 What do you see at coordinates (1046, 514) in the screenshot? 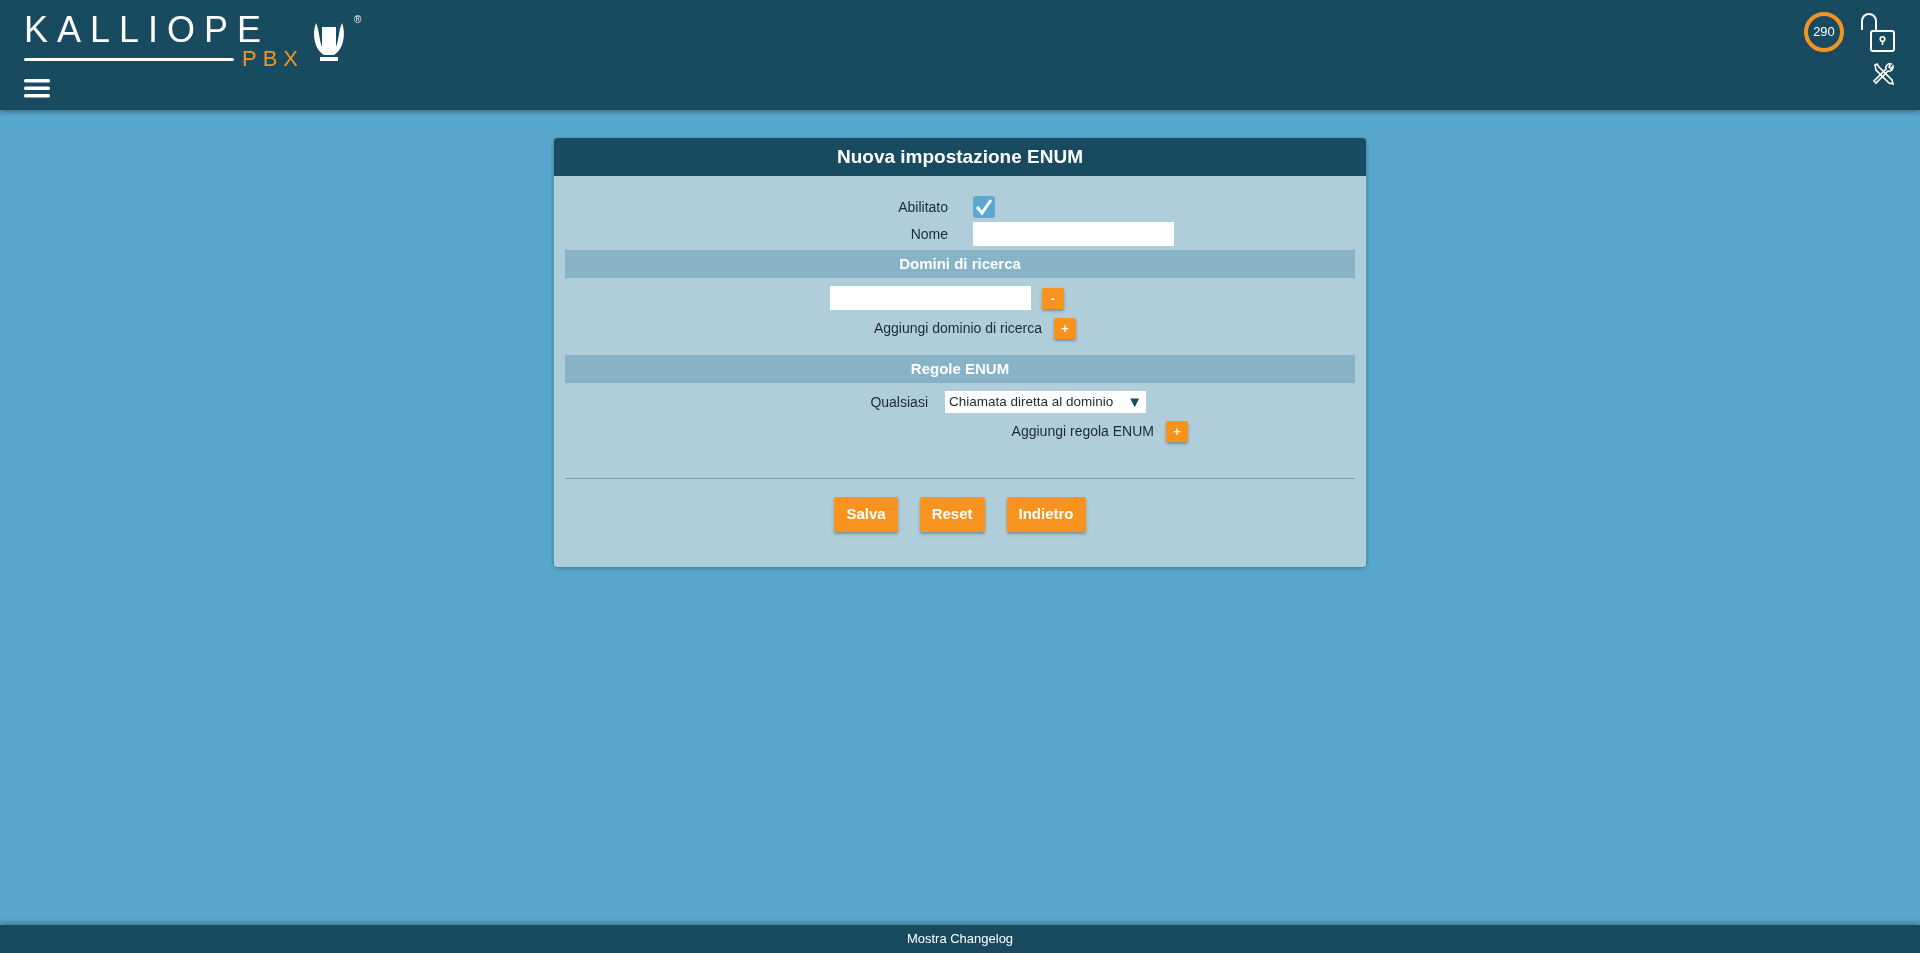
I see `action-button: Indietro` at bounding box center [1046, 514].